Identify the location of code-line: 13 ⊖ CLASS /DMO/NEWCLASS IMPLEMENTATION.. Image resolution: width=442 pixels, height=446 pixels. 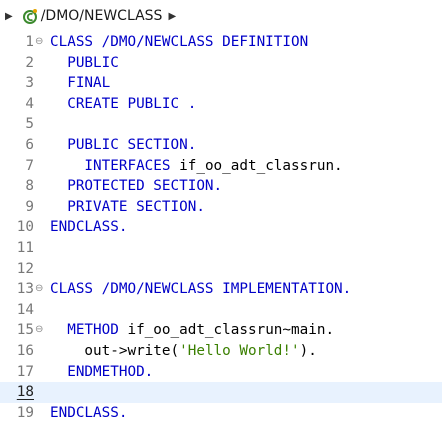
(221, 289).